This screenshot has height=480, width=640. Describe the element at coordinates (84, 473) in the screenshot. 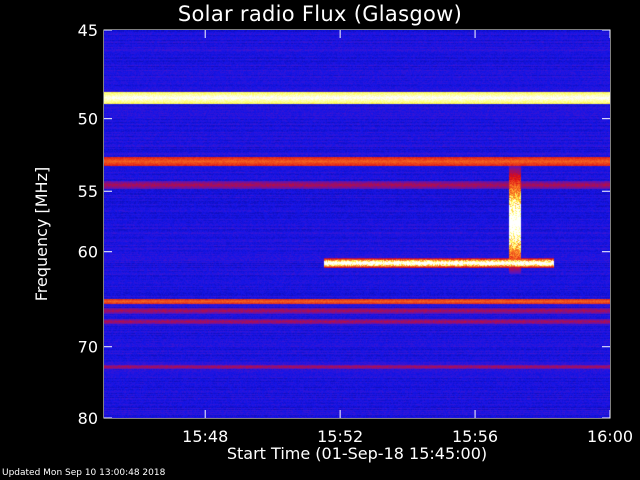

I see `updated-timestamp: Updated Mon Sep 10 13:00:48 2018` at that location.